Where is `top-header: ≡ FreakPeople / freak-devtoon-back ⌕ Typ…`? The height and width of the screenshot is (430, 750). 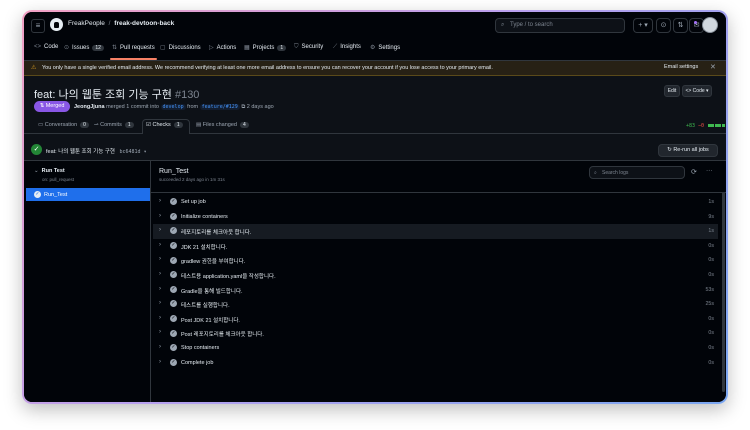
top-header: ≡ FreakPeople / freak-devtoon-back ⌕ Typ… is located at coordinates (375, 26).